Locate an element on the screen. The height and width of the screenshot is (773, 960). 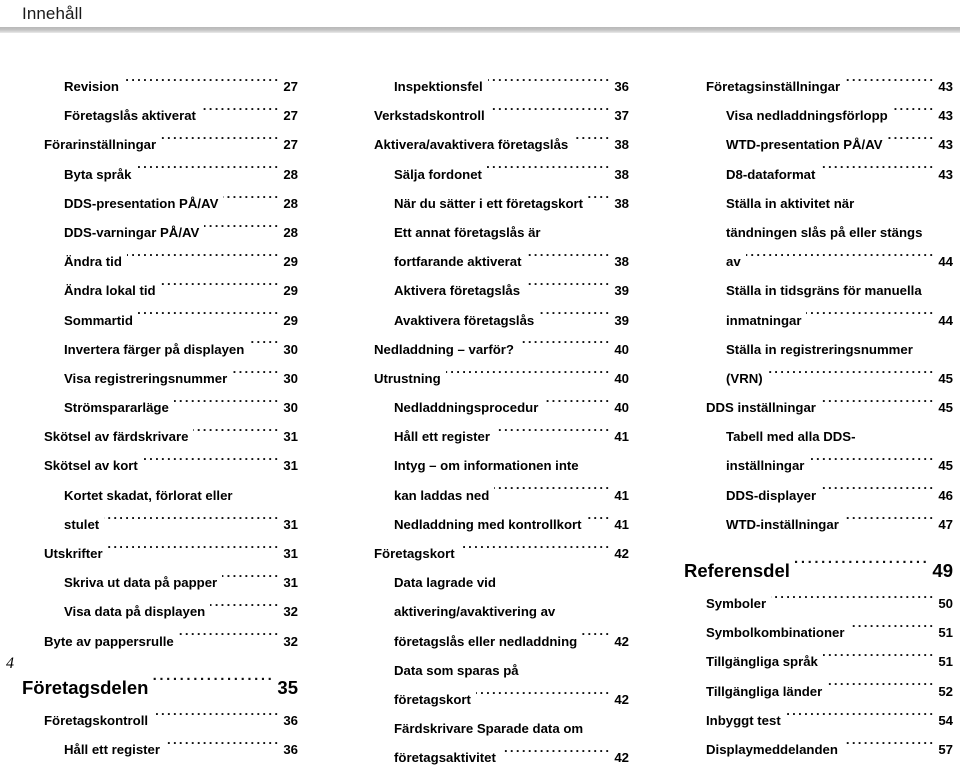
toc-entry: Ändra lokal tid 29 is located at coordinates (160, 290).